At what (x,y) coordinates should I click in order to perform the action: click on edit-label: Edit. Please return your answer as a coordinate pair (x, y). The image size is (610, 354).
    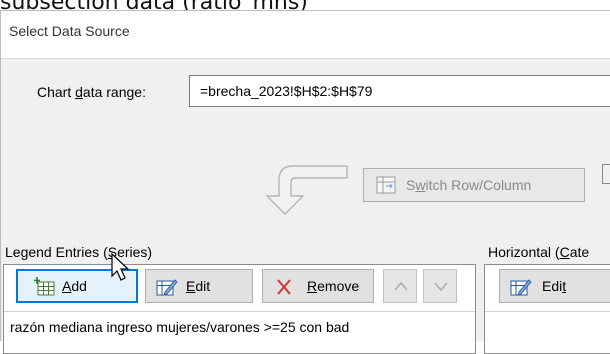
    Looking at the image, I should click on (198, 286).